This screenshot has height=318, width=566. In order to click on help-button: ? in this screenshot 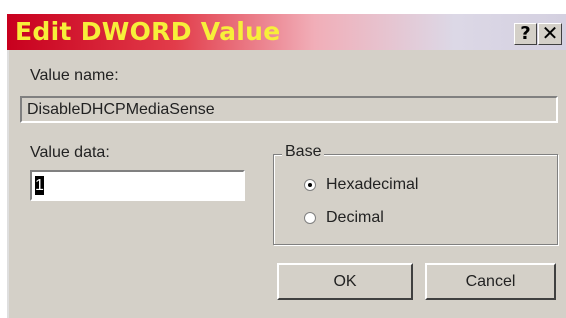, I will do `click(525, 34)`.